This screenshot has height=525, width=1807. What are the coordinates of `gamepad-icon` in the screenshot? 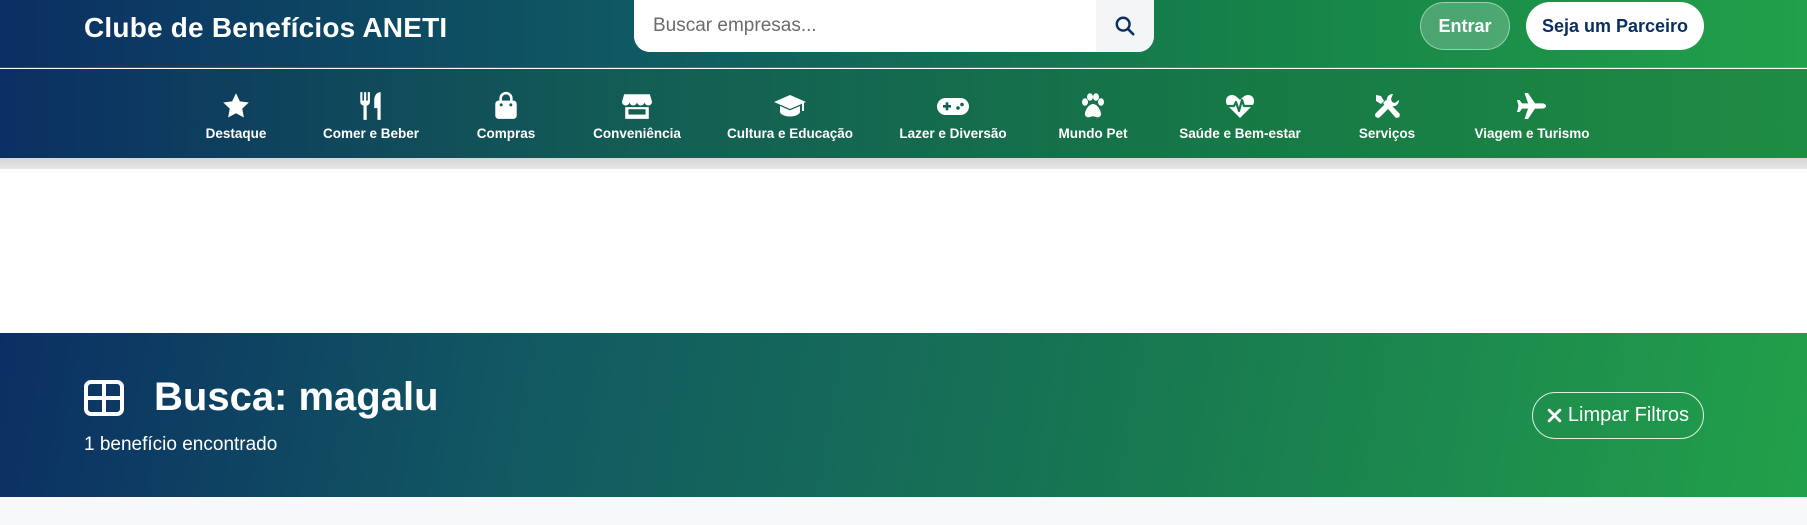 It's located at (953, 106).